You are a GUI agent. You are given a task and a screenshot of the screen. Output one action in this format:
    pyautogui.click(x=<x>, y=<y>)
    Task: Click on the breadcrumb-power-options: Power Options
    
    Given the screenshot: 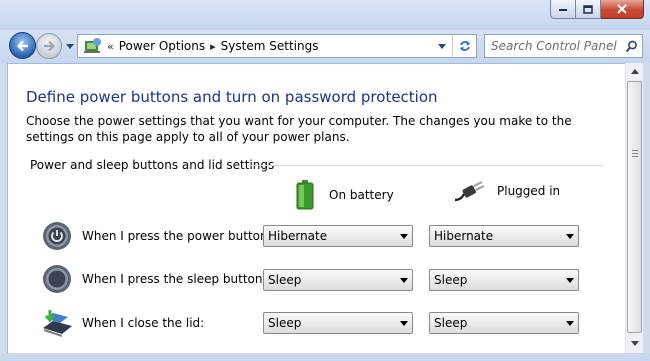 What is the action you would take?
    pyautogui.click(x=162, y=46)
    